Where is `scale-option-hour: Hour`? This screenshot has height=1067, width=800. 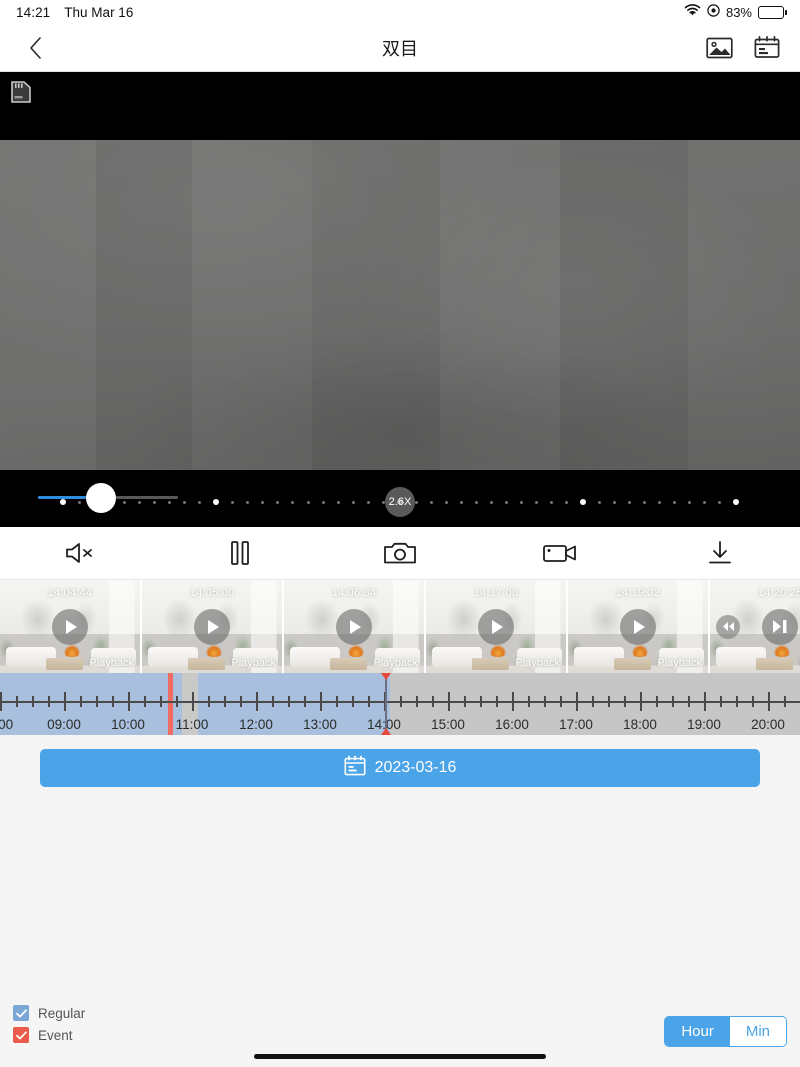
scale-option-hour: Hour is located at coordinates (697, 1031).